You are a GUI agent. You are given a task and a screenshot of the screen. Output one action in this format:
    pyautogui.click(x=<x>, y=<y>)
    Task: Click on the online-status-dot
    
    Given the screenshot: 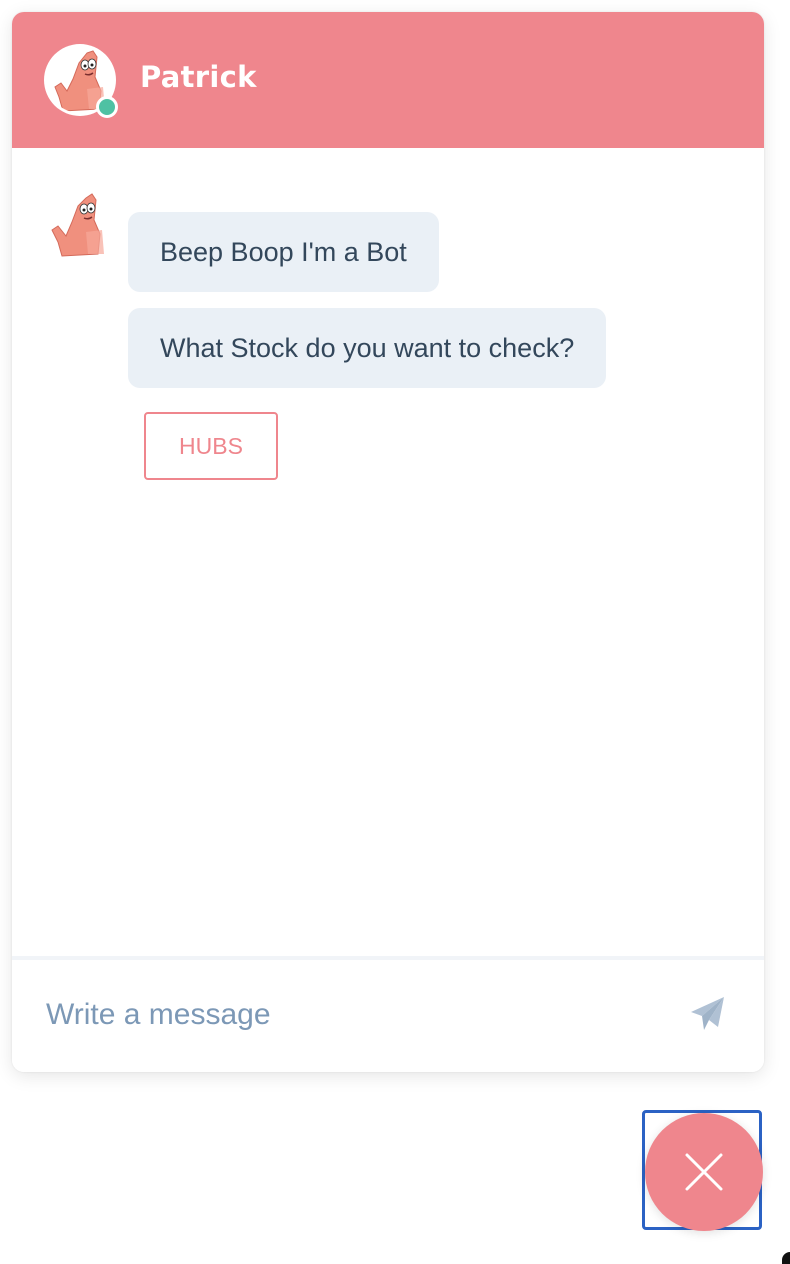 What is the action you would take?
    pyautogui.click(x=107, y=107)
    